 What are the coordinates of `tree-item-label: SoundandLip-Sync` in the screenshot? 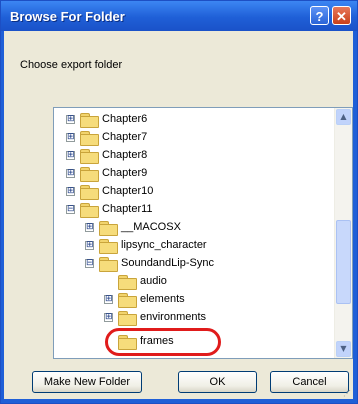 It's located at (167, 263).